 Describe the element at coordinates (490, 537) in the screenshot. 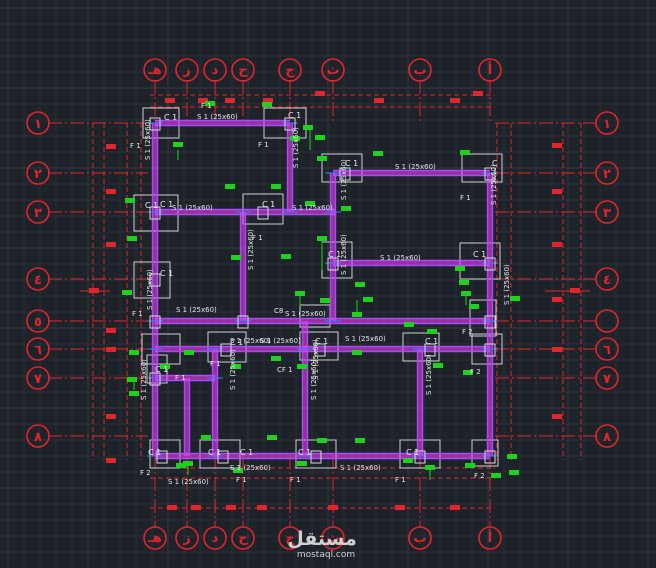

I see `axis-bubble-label: أ` at that location.